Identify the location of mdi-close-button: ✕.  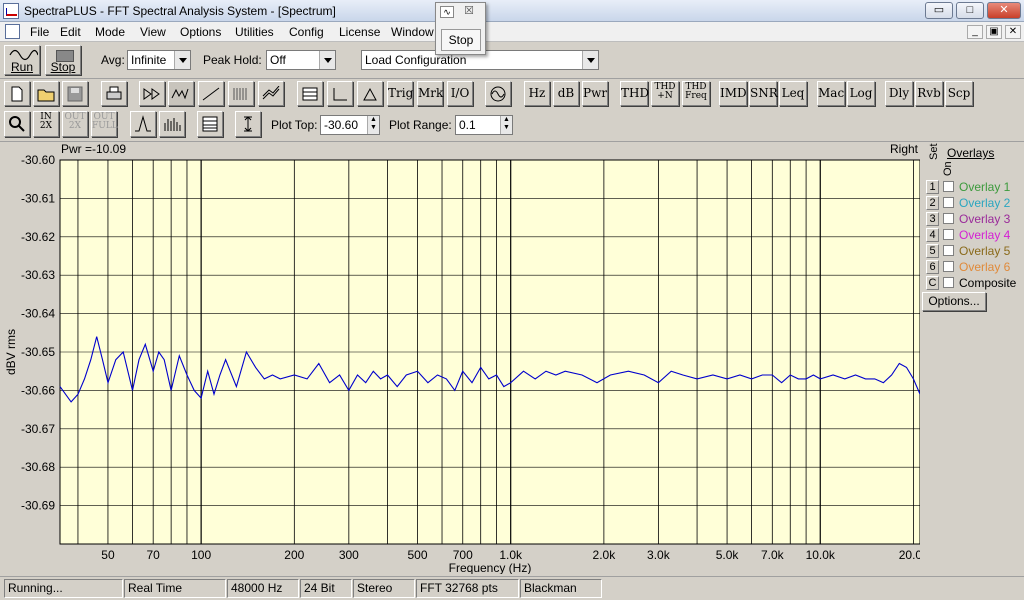
(1013, 32).